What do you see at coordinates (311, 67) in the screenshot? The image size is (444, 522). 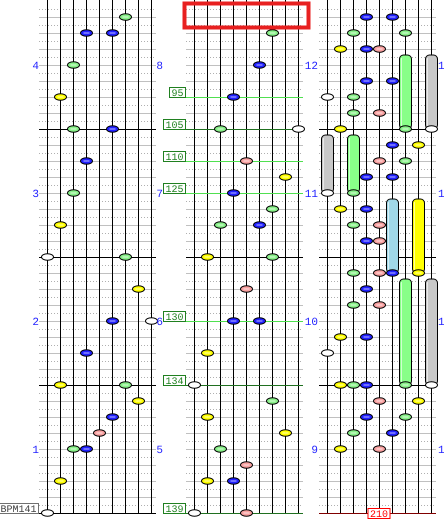 I see `measure-number: 12` at bounding box center [311, 67].